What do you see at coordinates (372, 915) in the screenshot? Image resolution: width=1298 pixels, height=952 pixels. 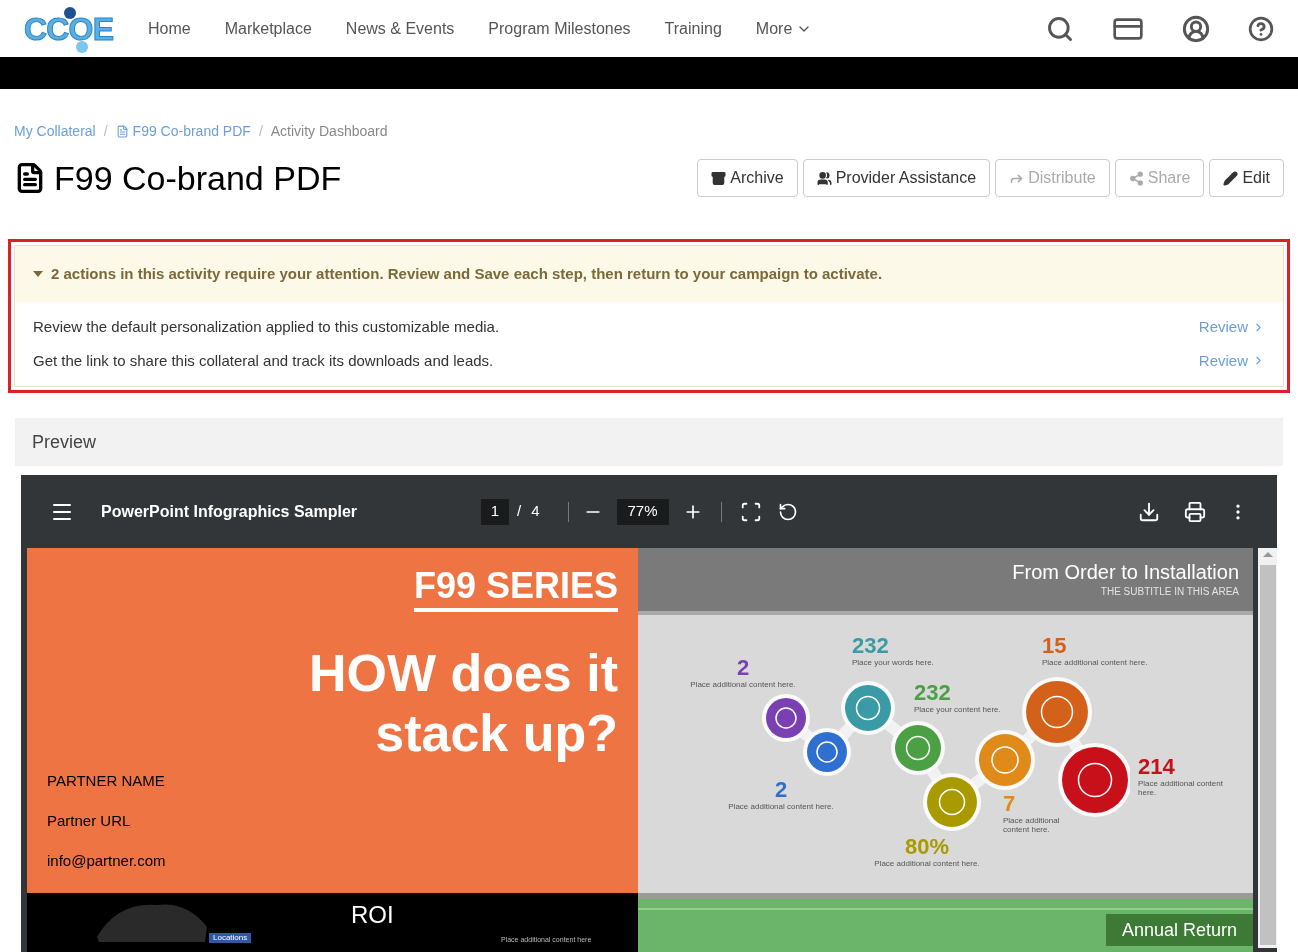 I see `slide-title: ROI` at bounding box center [372, 915].